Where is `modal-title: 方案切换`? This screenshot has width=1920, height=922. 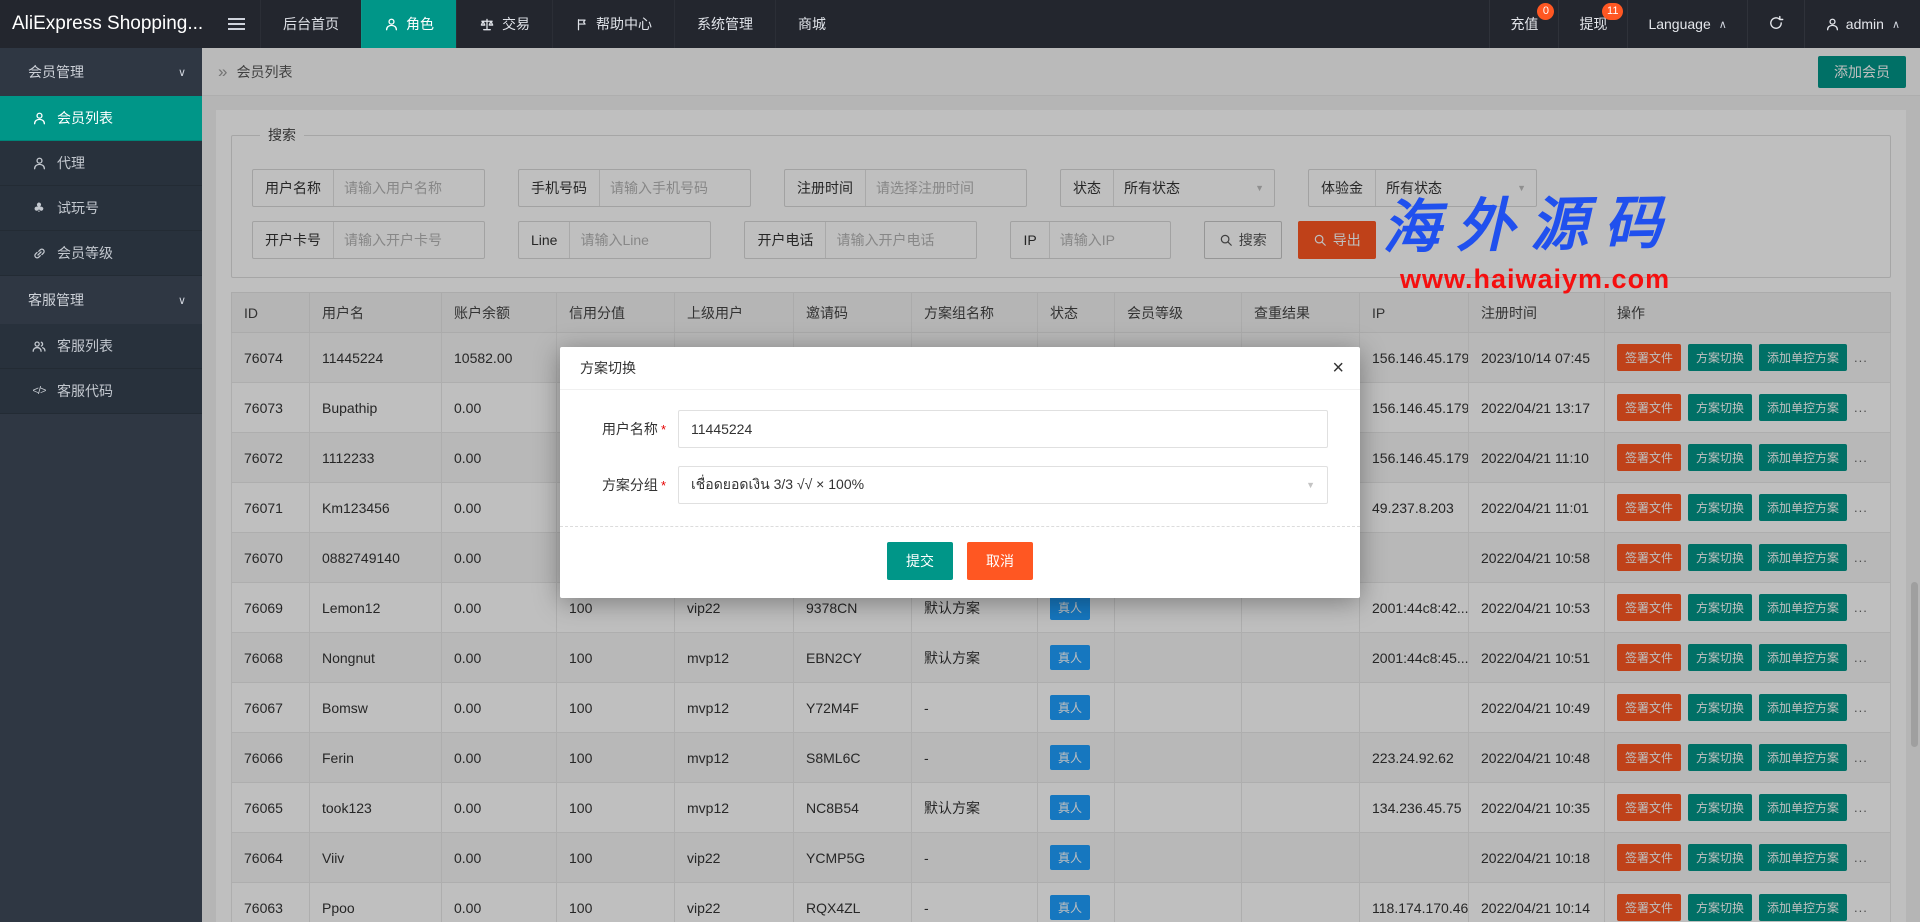 modal-title: 方案切换 is located at coordinates (608, 368).